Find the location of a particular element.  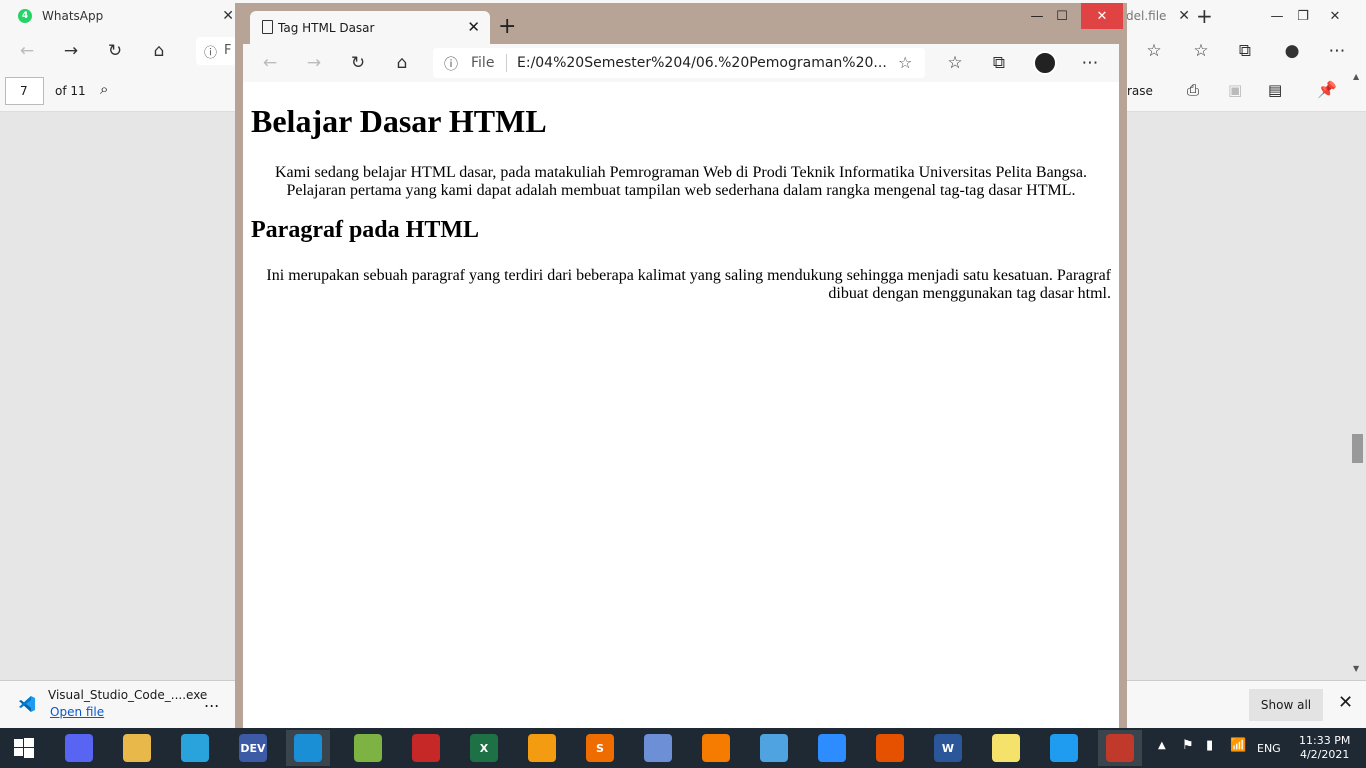

language-indicator: ENG is located at coordinates (1269, 748).